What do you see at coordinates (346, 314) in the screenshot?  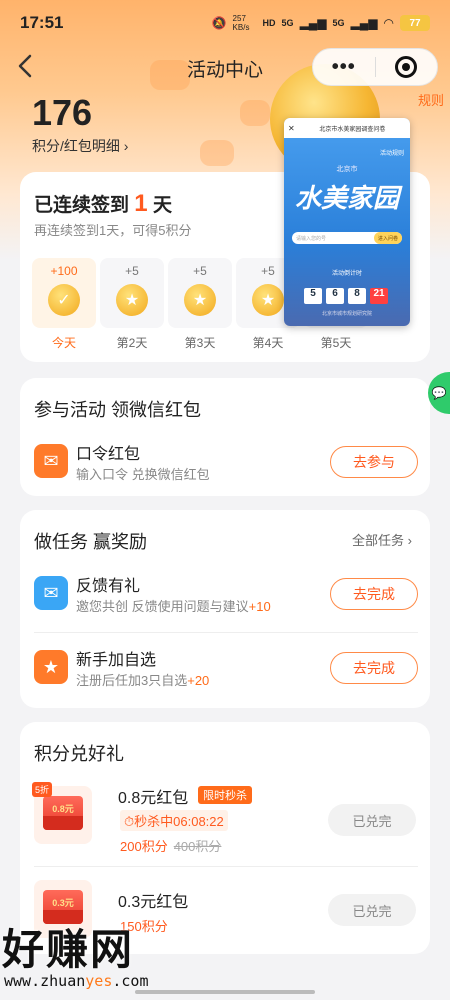 I see `popup-footer: 北京市城市规划研究院` at bounding box center [346, 314].